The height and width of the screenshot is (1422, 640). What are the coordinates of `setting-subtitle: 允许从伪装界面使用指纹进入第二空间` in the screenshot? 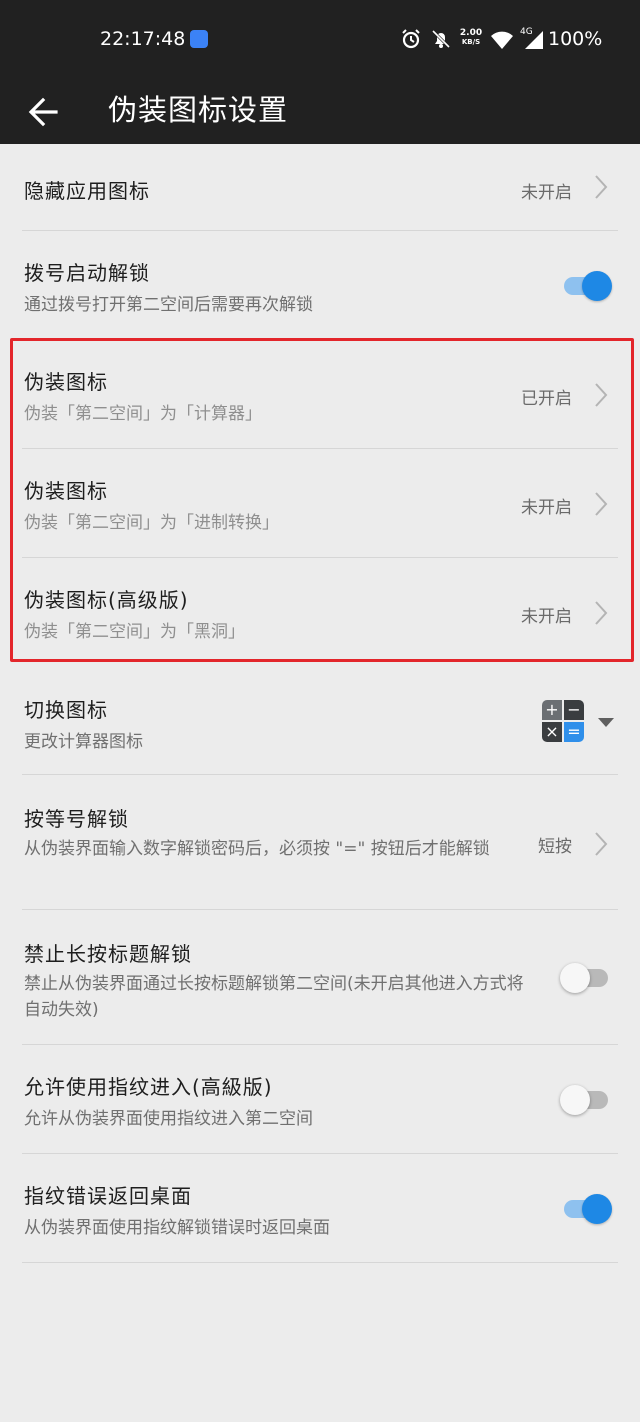 It's located at (168, 1119).